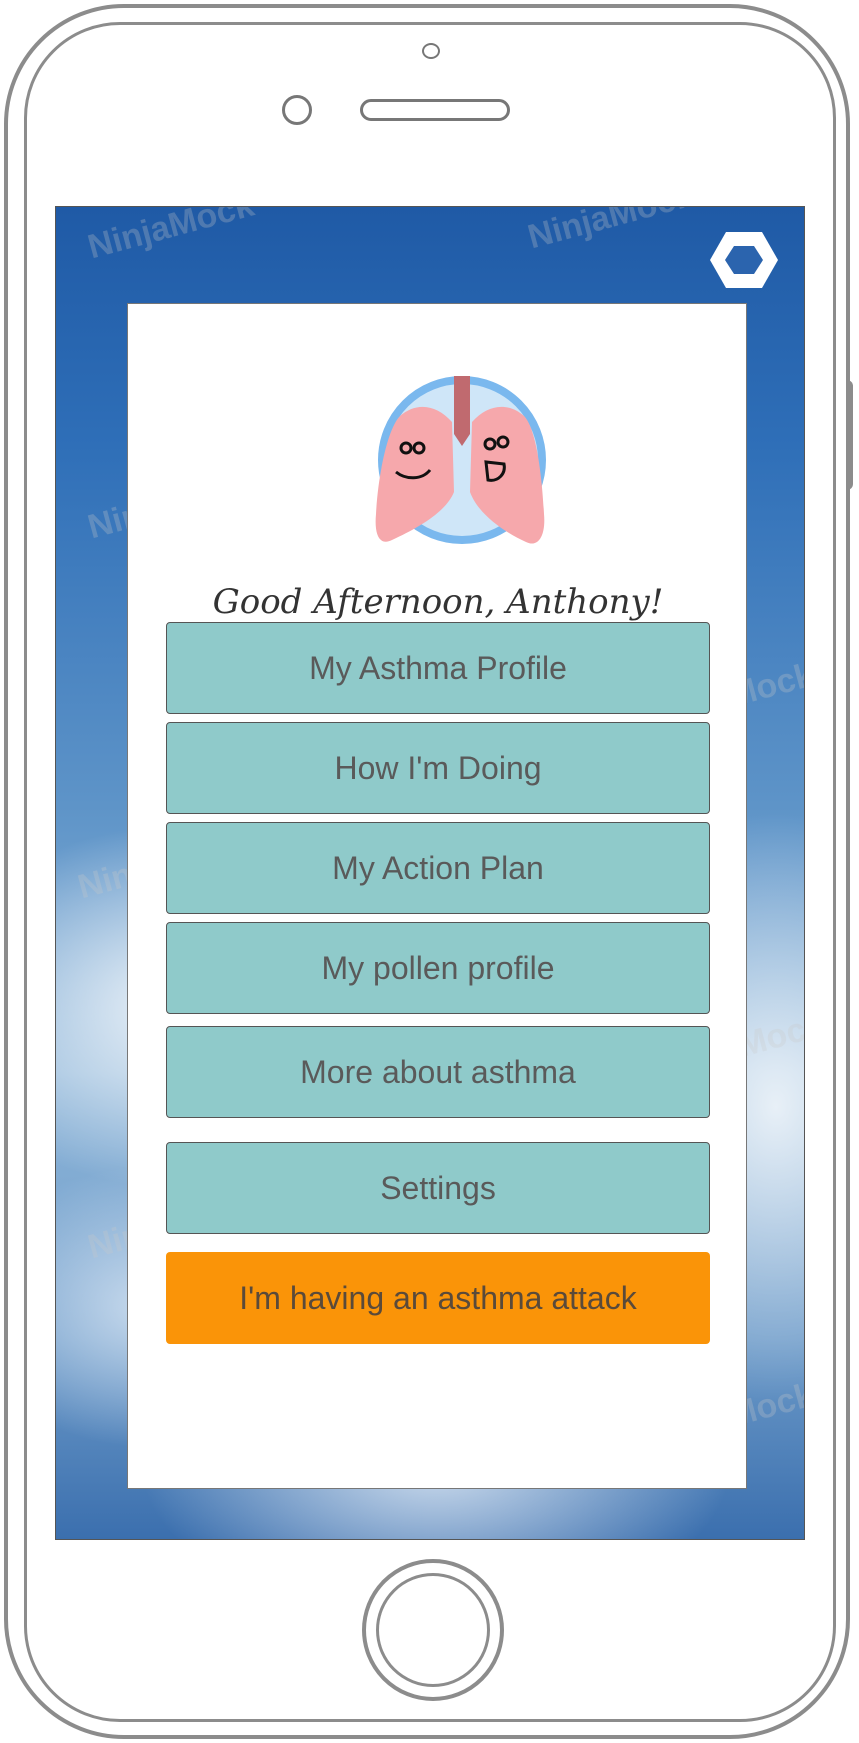  I want to click on button-label: My Asthma Profile, so click(438, 667).